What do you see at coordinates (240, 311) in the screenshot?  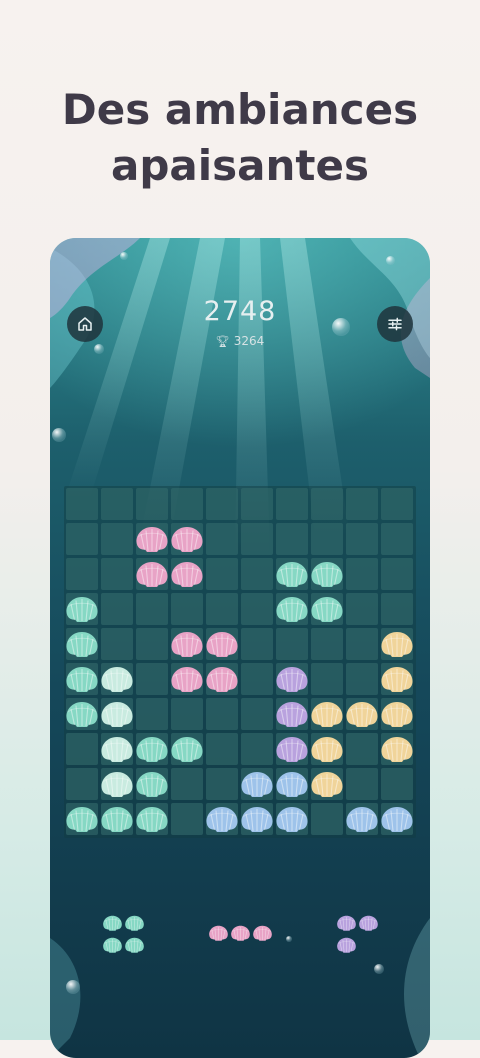 I see `current-score: 2748` at bounding box center [240, 311].